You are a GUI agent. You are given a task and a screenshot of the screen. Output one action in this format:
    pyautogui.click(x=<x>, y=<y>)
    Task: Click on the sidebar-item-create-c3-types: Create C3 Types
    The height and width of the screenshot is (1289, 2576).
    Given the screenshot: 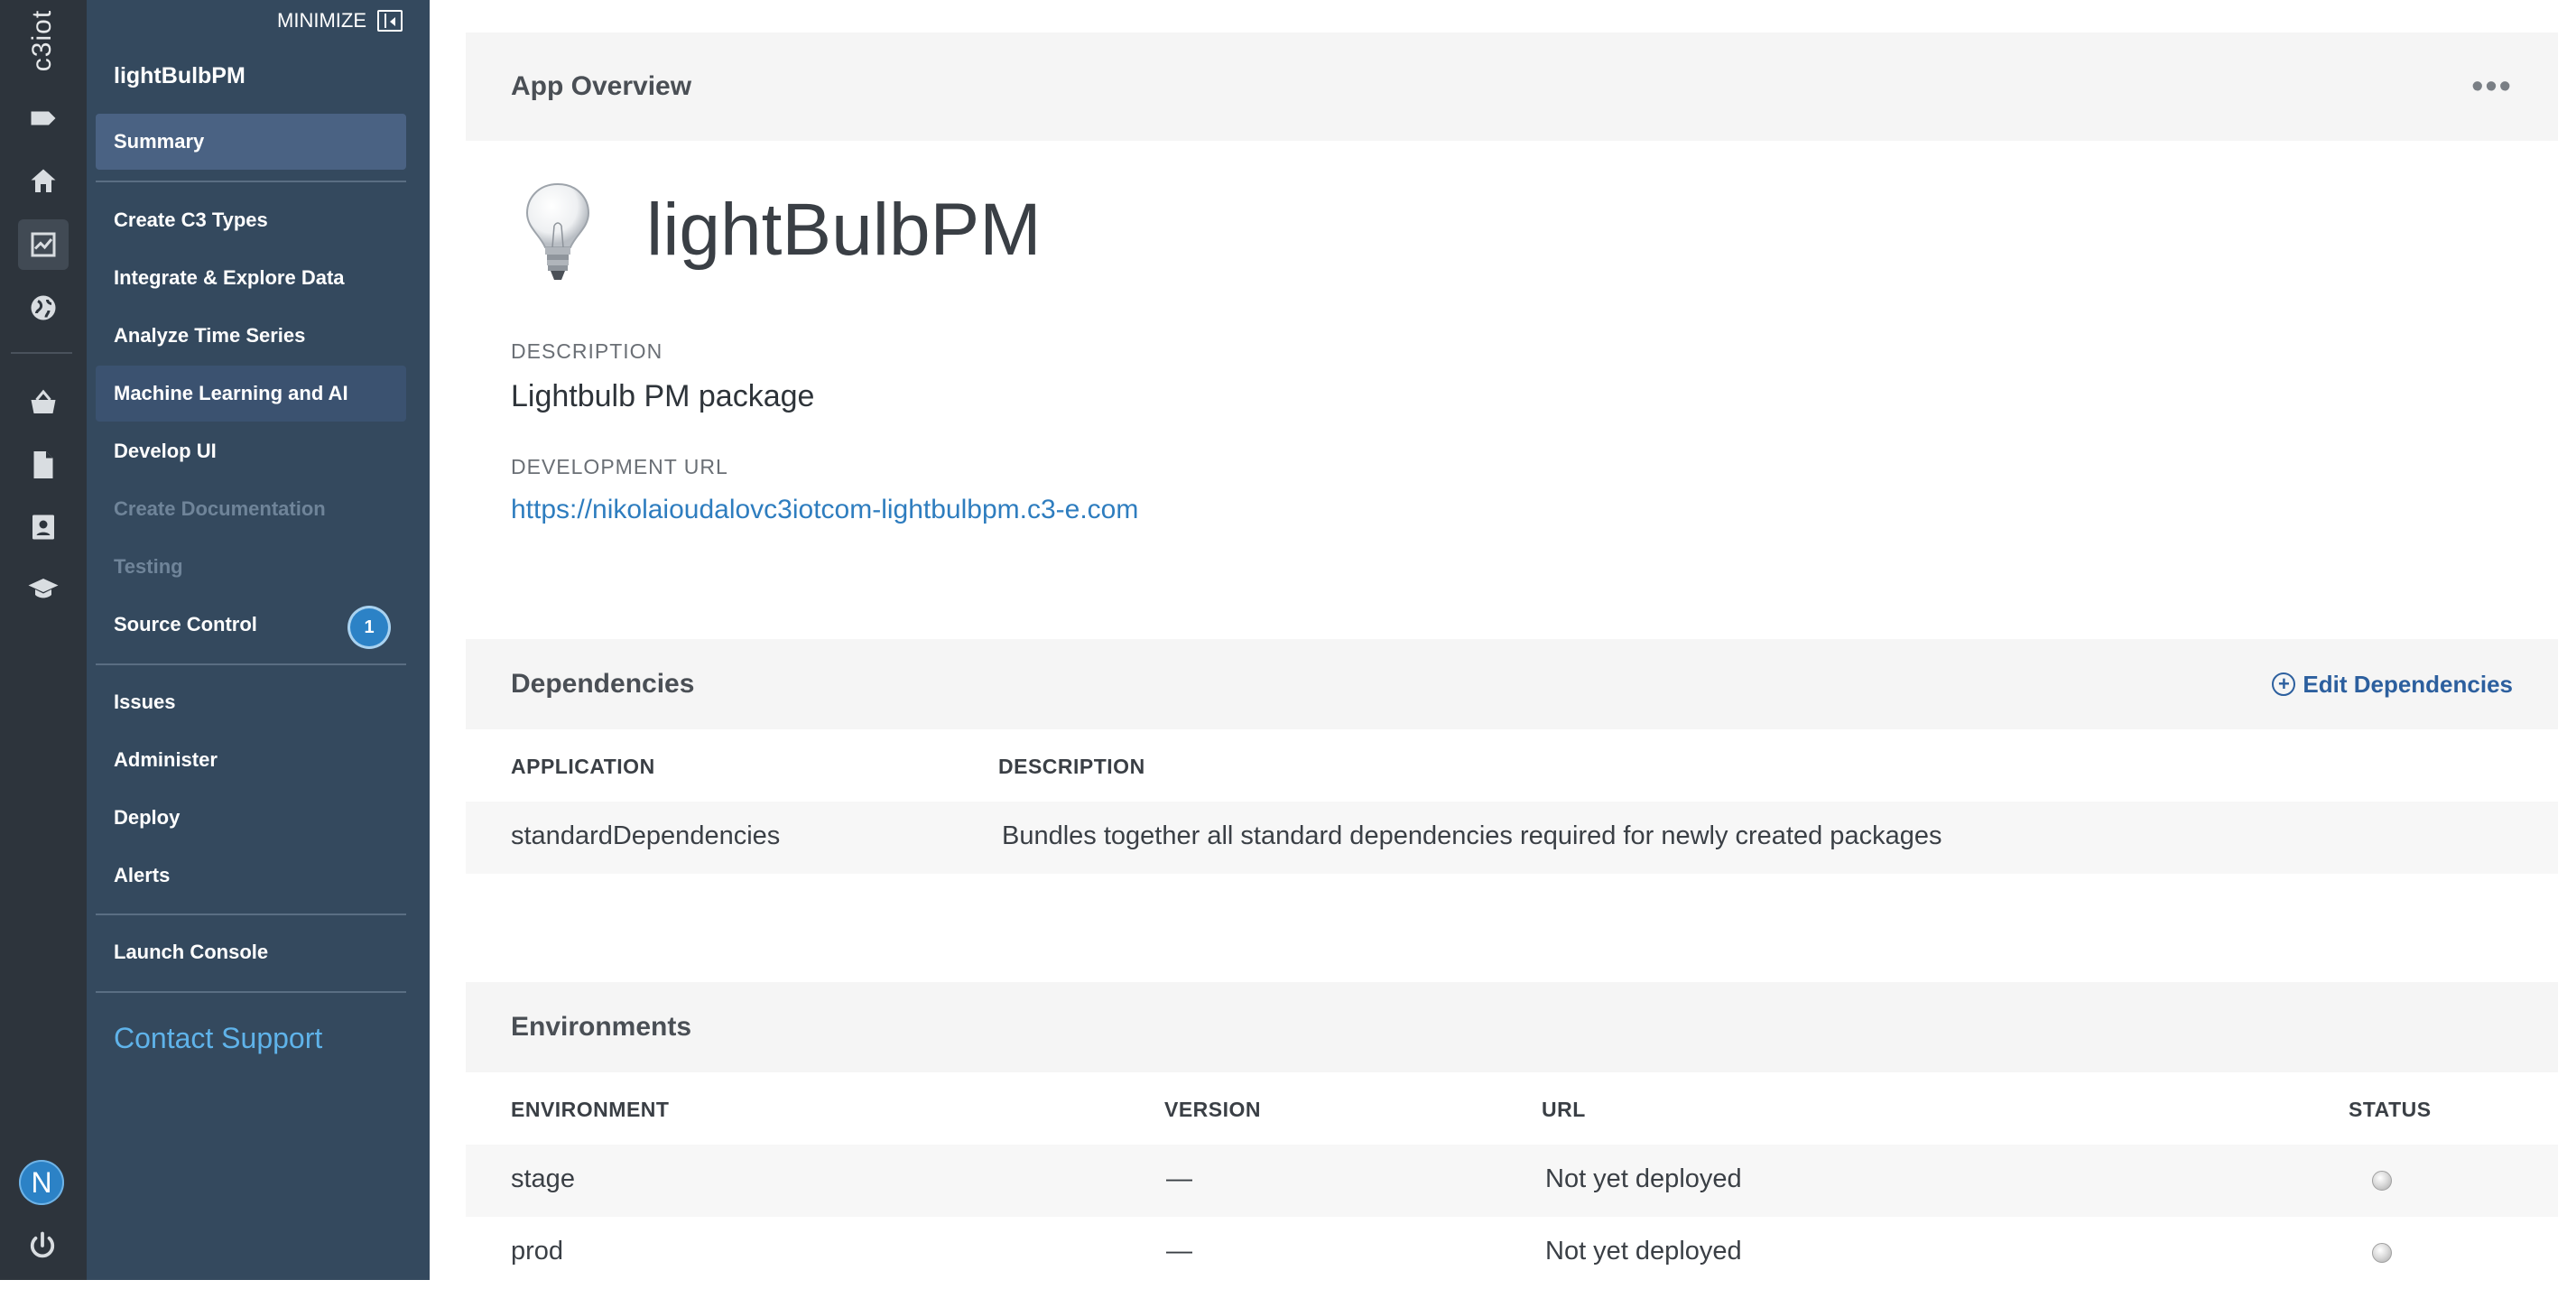 What is the action you would take?
    pyautogui.click(x=251, y=220)
    